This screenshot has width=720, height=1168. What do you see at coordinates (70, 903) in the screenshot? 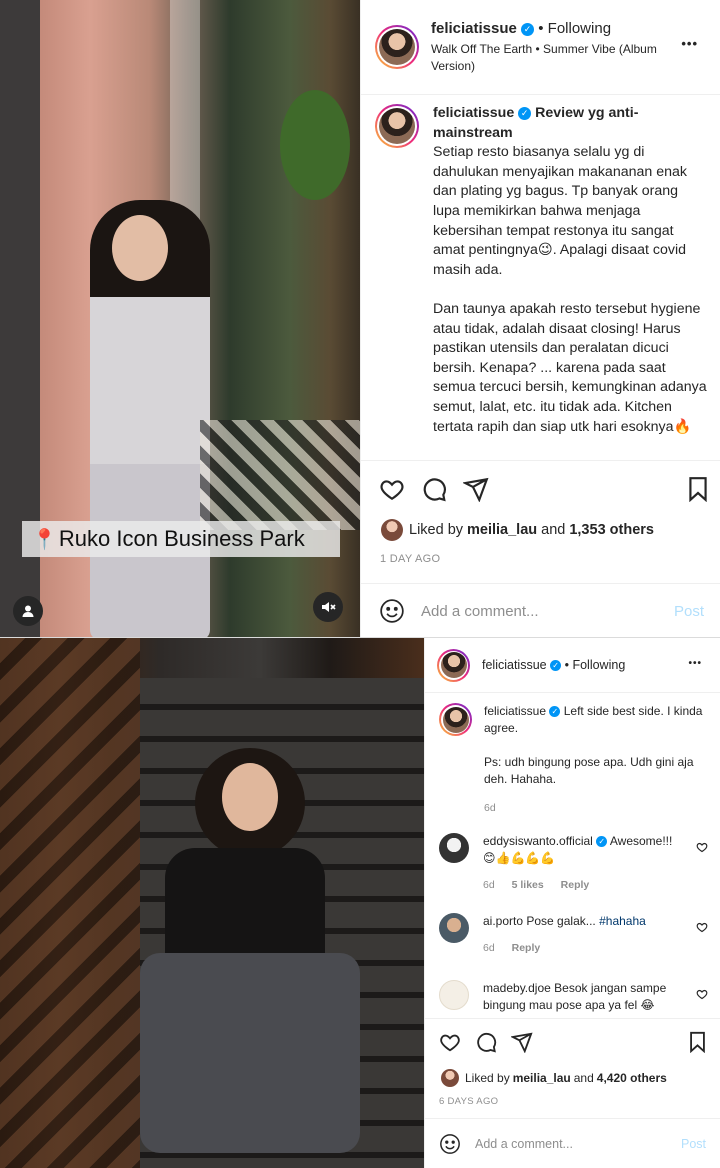
I see `wine-rack` at bounding box center [70, 903].